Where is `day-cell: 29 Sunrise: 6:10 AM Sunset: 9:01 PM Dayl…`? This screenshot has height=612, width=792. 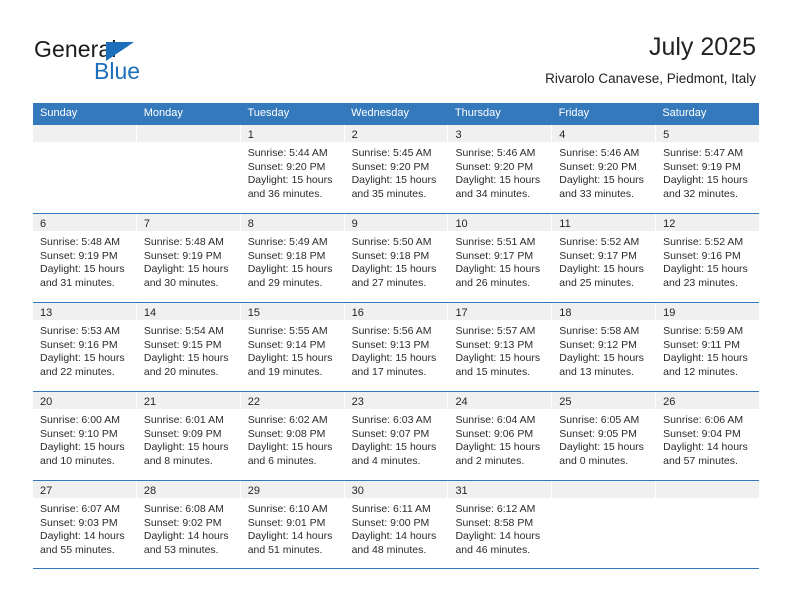
day-cell: 29 Sunrise: 6:10 AM Sunset: 9:01 PM Dayl… is located at coordinates (292, 524).